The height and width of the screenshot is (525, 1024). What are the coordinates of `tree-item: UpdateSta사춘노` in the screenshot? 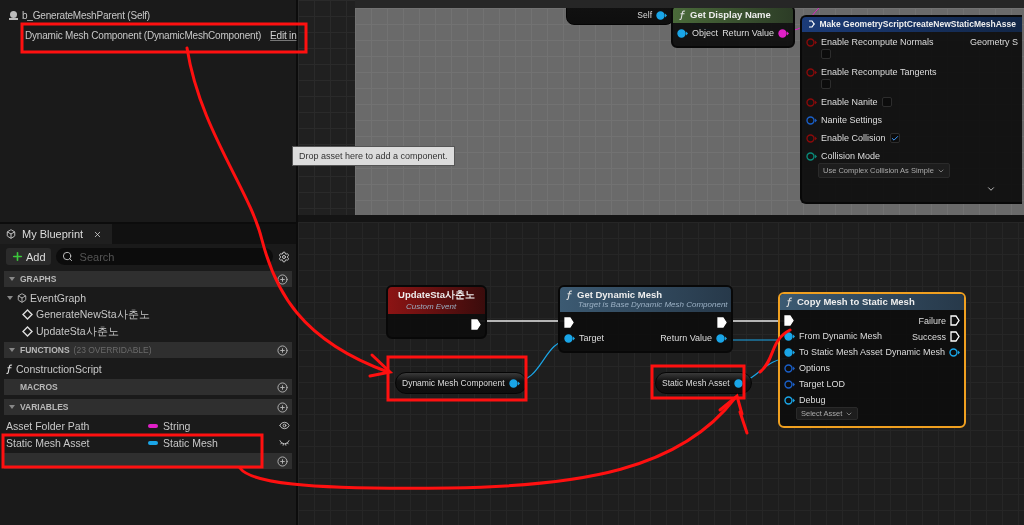 It's located at (148, 331).